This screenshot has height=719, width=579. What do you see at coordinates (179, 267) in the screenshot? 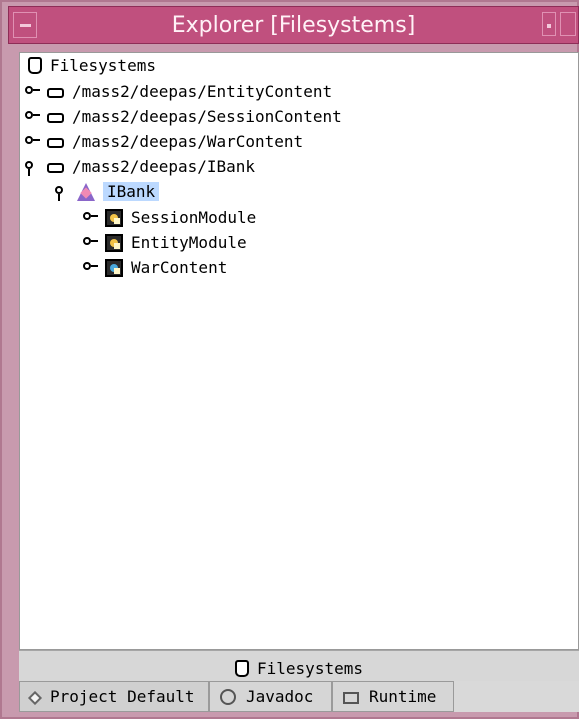
I see `tree-child-label: WarContent` at bounding box center [179, 267].